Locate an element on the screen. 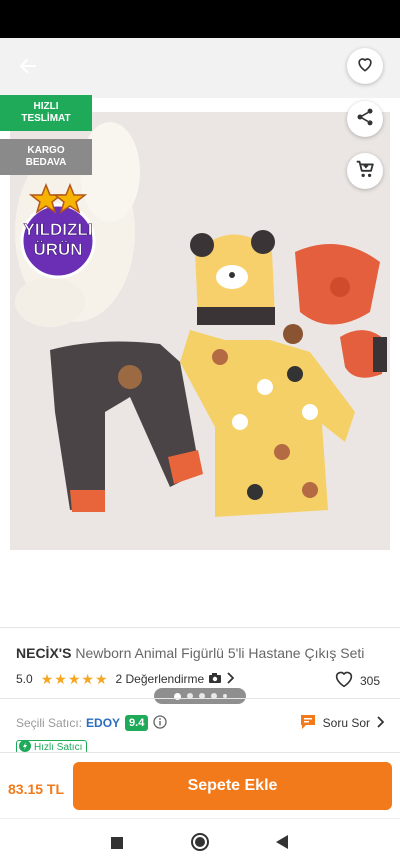 This screenshot has height=866, width=400. back-button is located at coordinates (28, 68).